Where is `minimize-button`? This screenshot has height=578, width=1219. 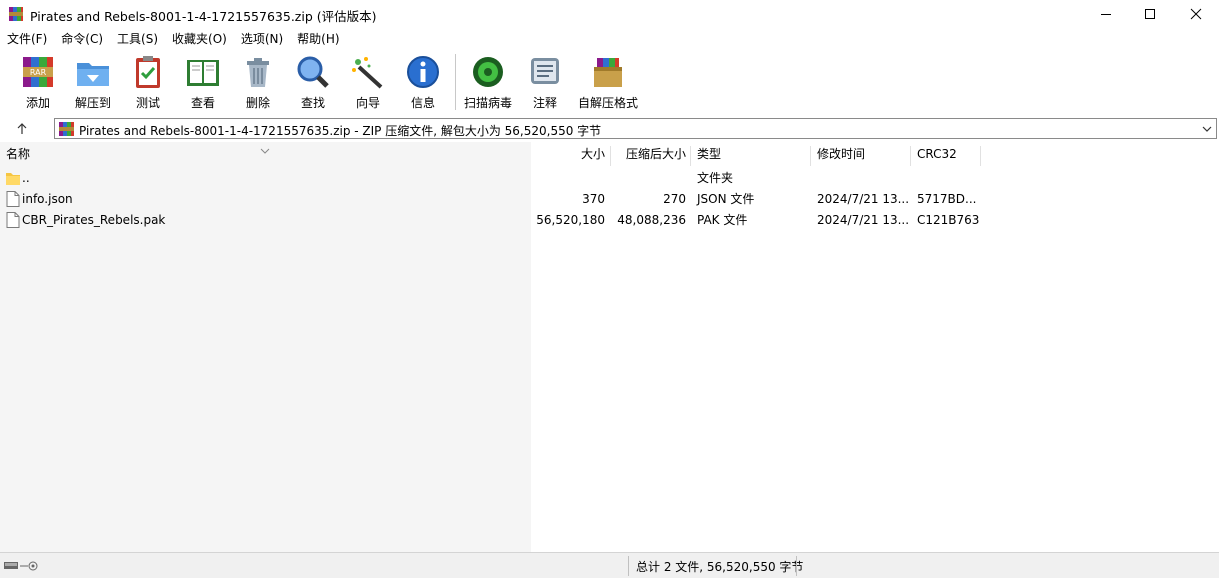
minimize-button is located at coordinates (1106, 14).